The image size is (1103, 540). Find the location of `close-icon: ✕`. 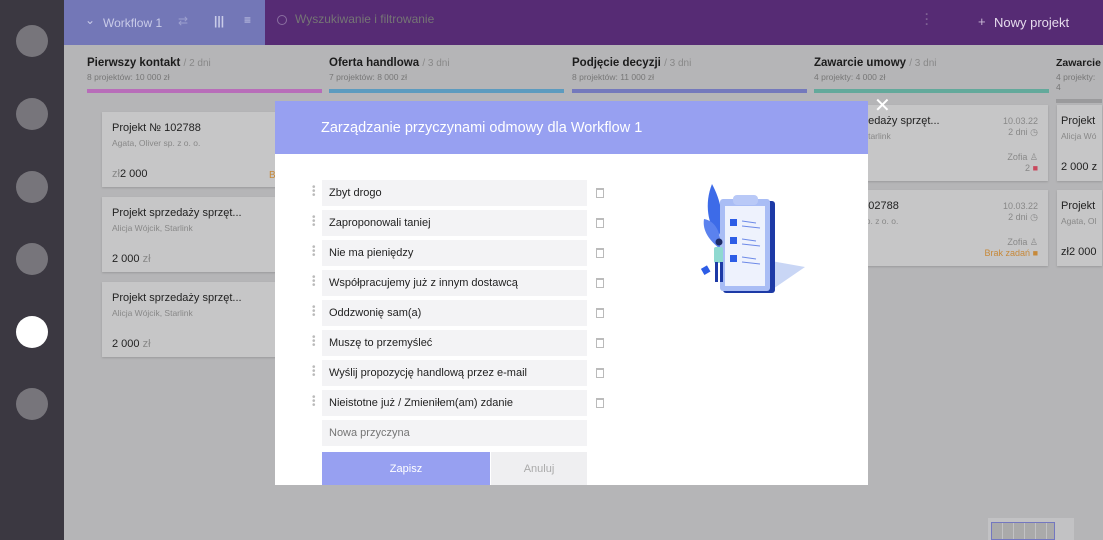

close-icon: ✕ is located at coordinates (882, 106).